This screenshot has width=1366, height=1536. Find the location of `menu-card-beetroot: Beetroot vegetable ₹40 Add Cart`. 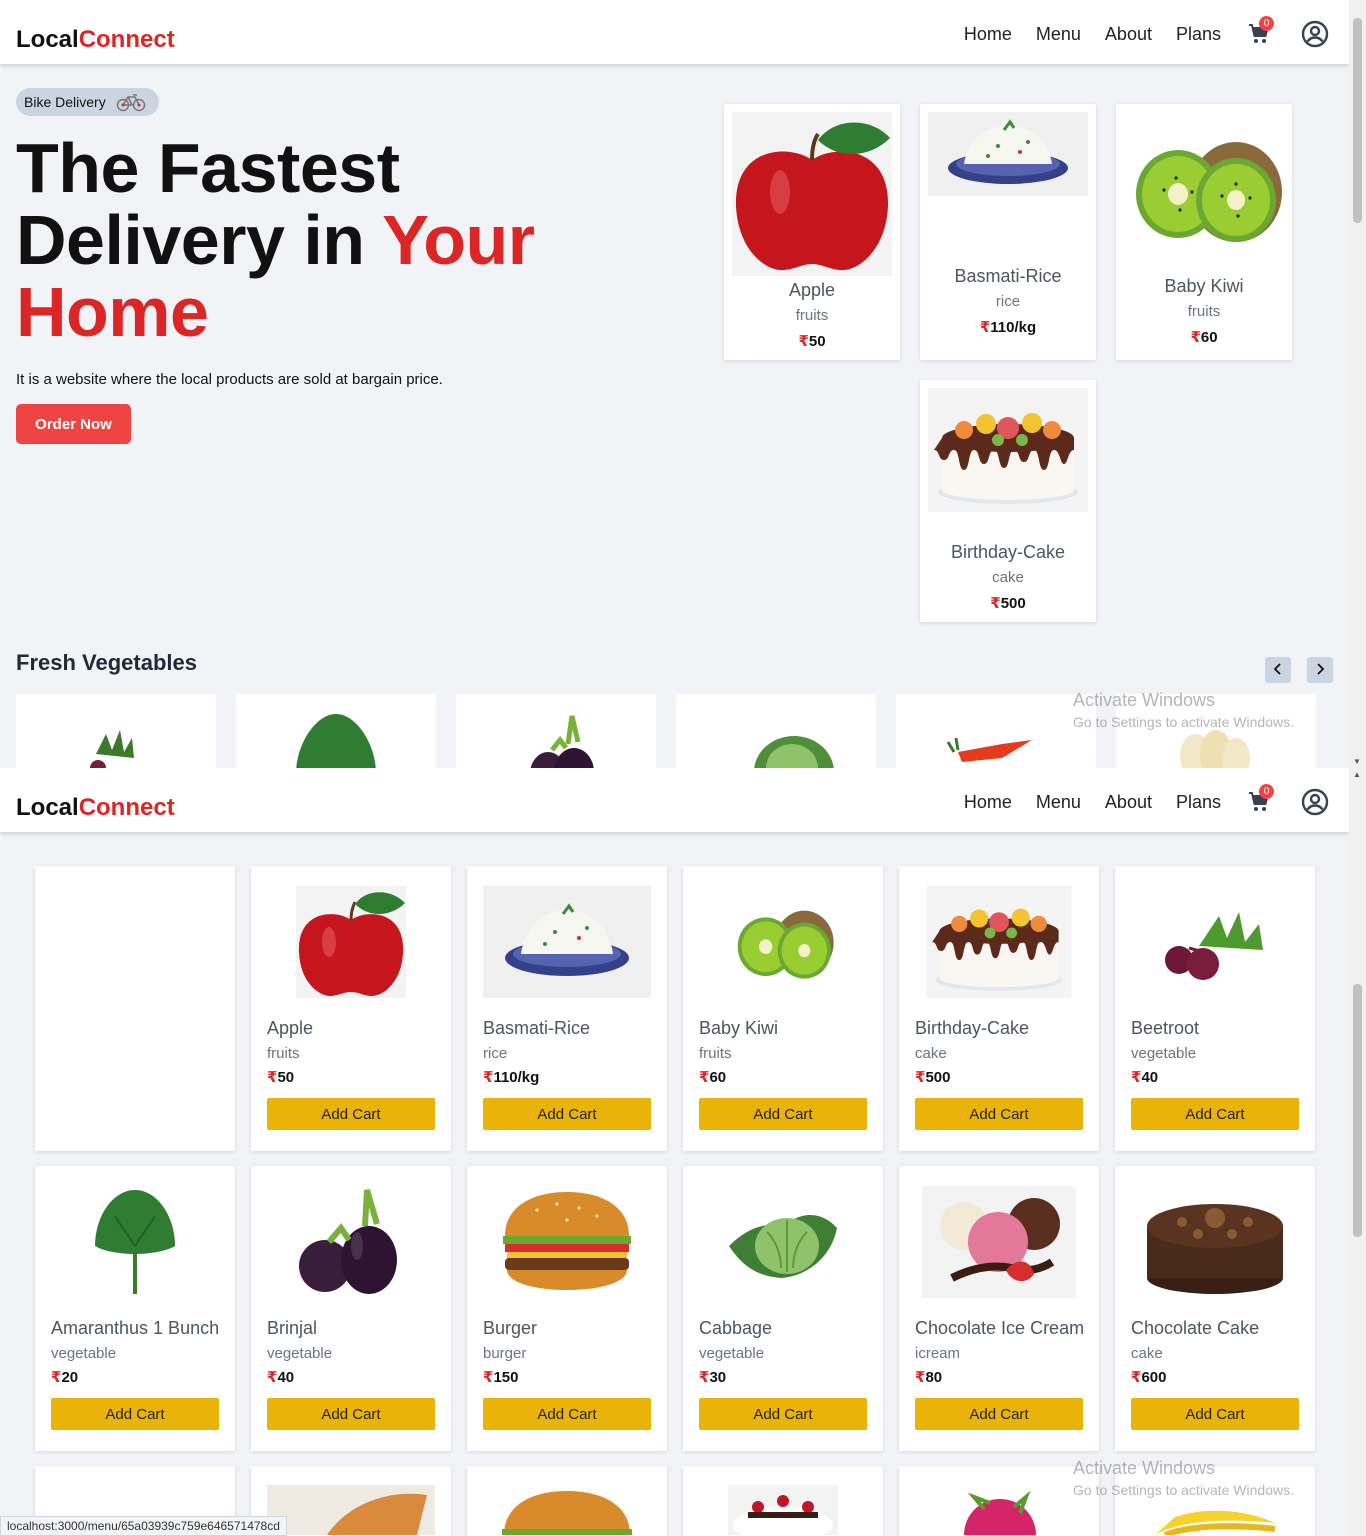

menu-card-beetroot: Beetroot vegetable ₹40 Add Cart is located at coordinates (1215, 1008).